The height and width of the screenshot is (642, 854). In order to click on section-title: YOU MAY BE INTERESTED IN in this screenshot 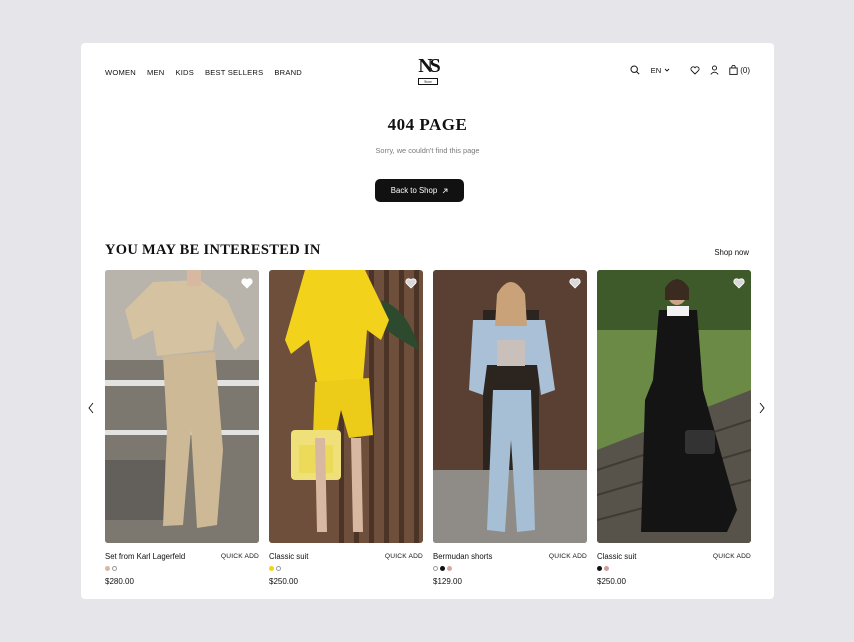, I will do `click(213, 250)`.